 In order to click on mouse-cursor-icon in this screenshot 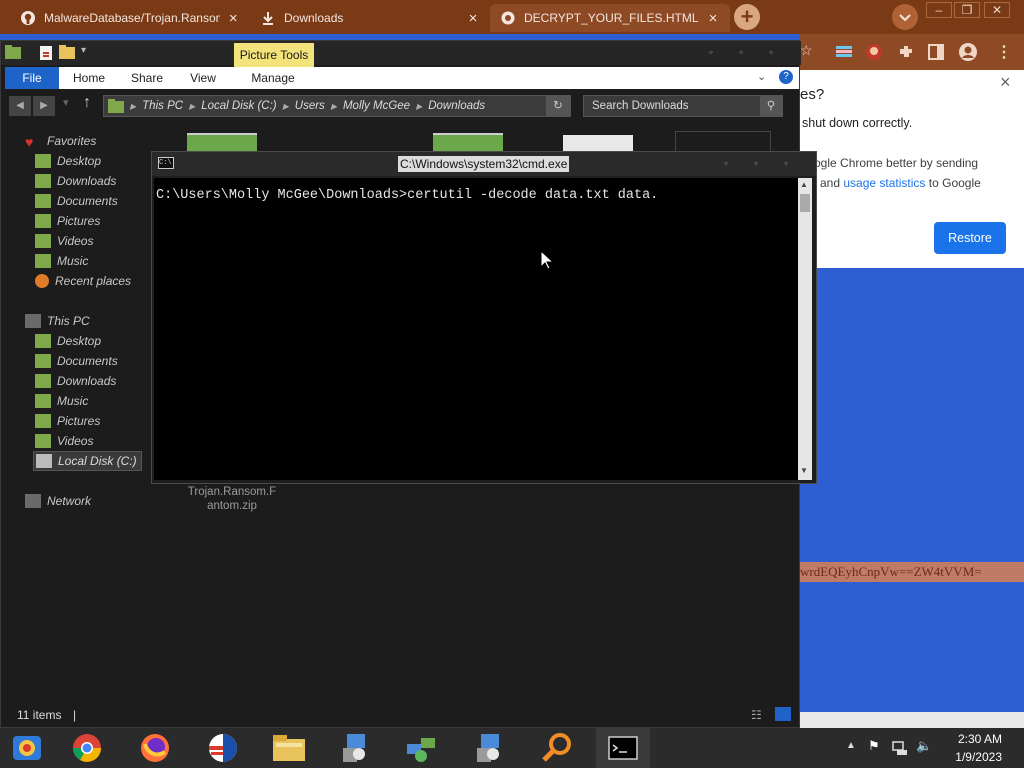, I will do `click(547, 260)`.